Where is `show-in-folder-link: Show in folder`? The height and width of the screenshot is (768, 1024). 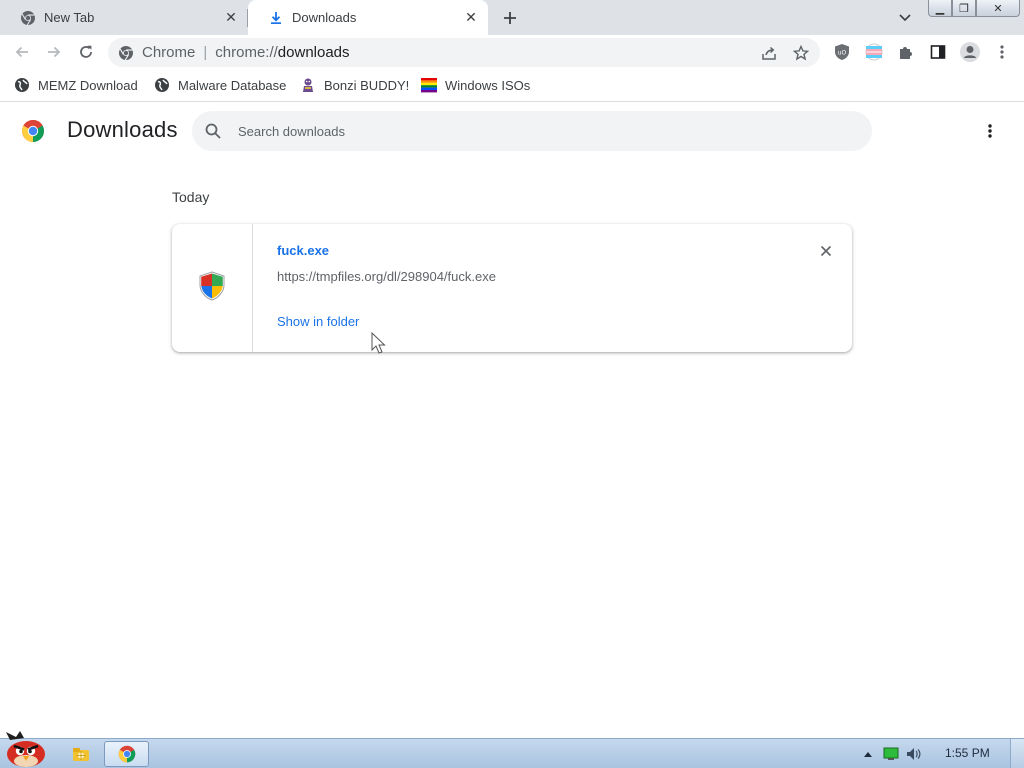
show-in-folder-link: Show in folder is located at coordinates (318, 321).